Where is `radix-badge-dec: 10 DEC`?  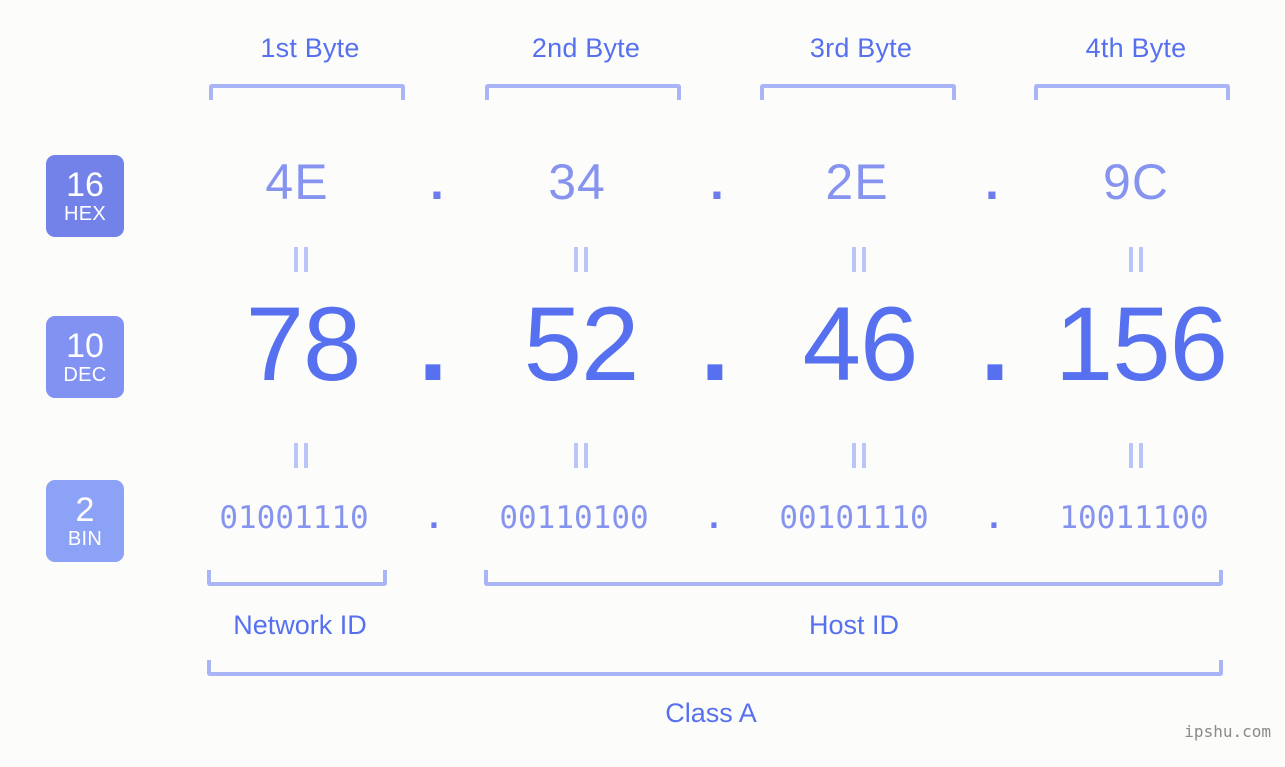
radix-badge-dec: 10 DEC is located at coordinates (85, 357).